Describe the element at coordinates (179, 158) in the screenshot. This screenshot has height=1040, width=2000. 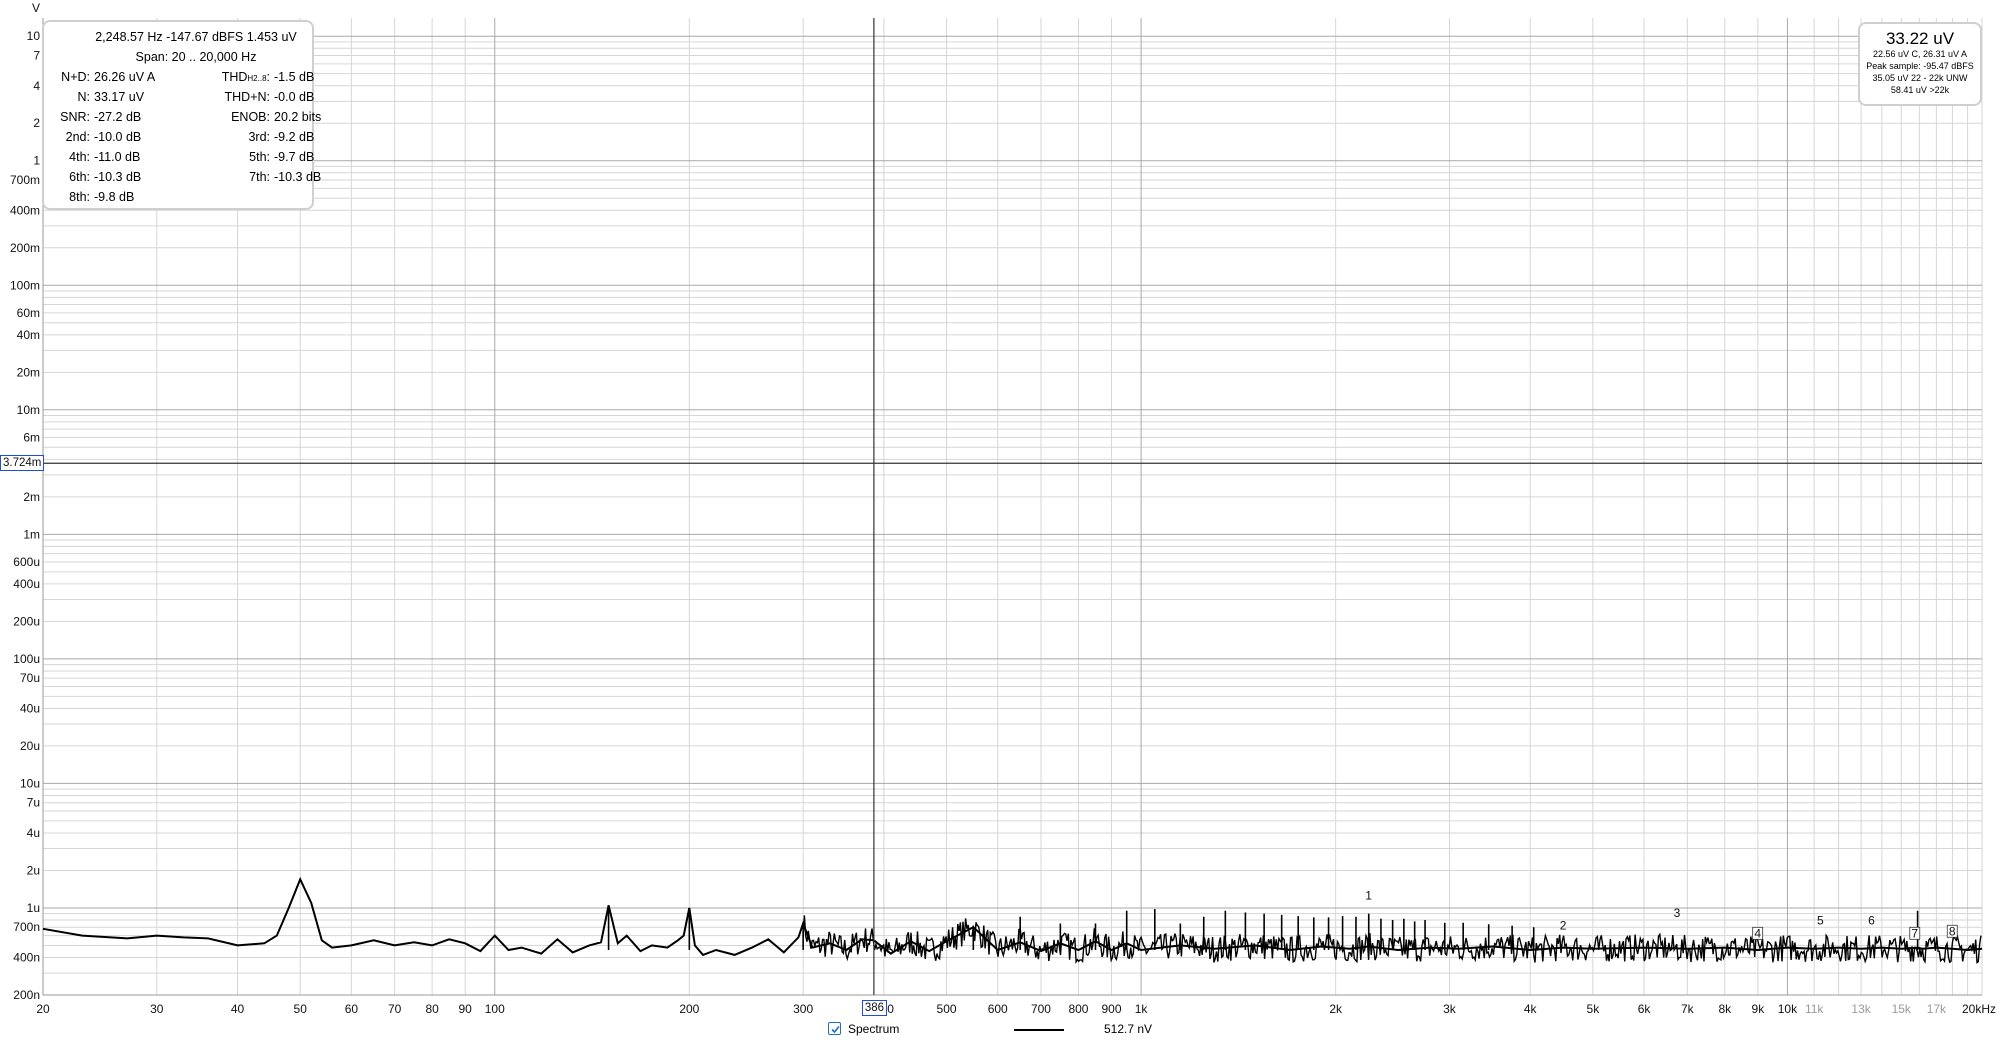
I see `stats-row: 4th: -11.0 dB 5th: -9.7 dB` at that location.